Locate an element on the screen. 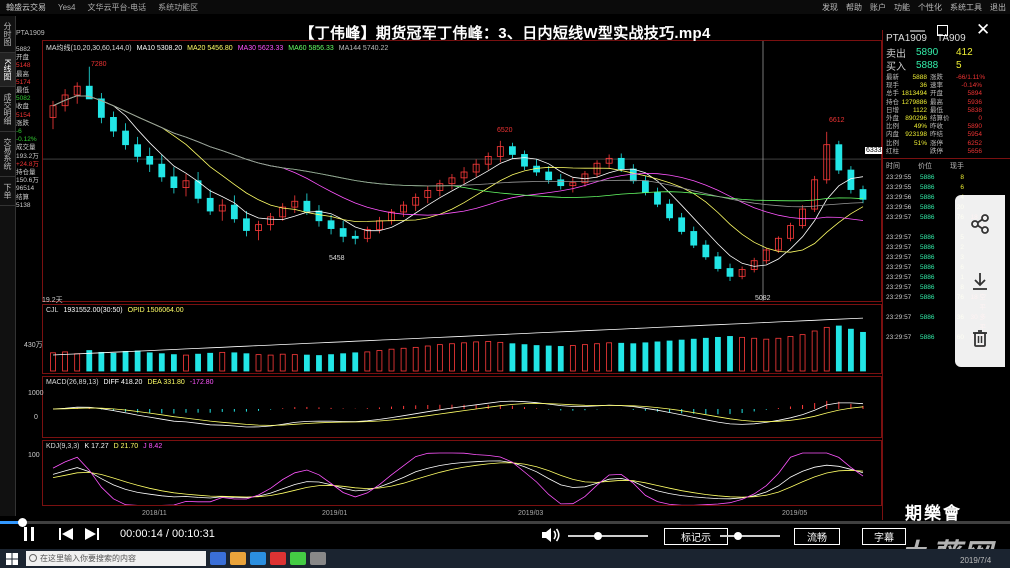  left-stat-item: 最高 is located at coordinates (22, 74).